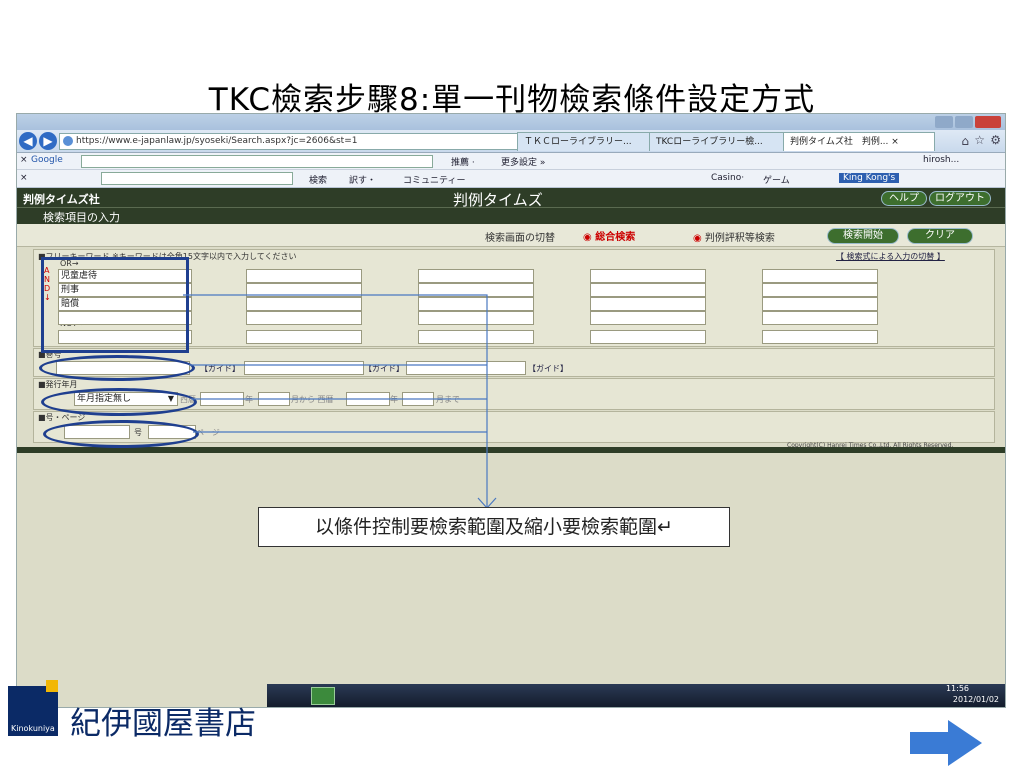  I want to click on excel-taskbar-icon, so click(323, 696).